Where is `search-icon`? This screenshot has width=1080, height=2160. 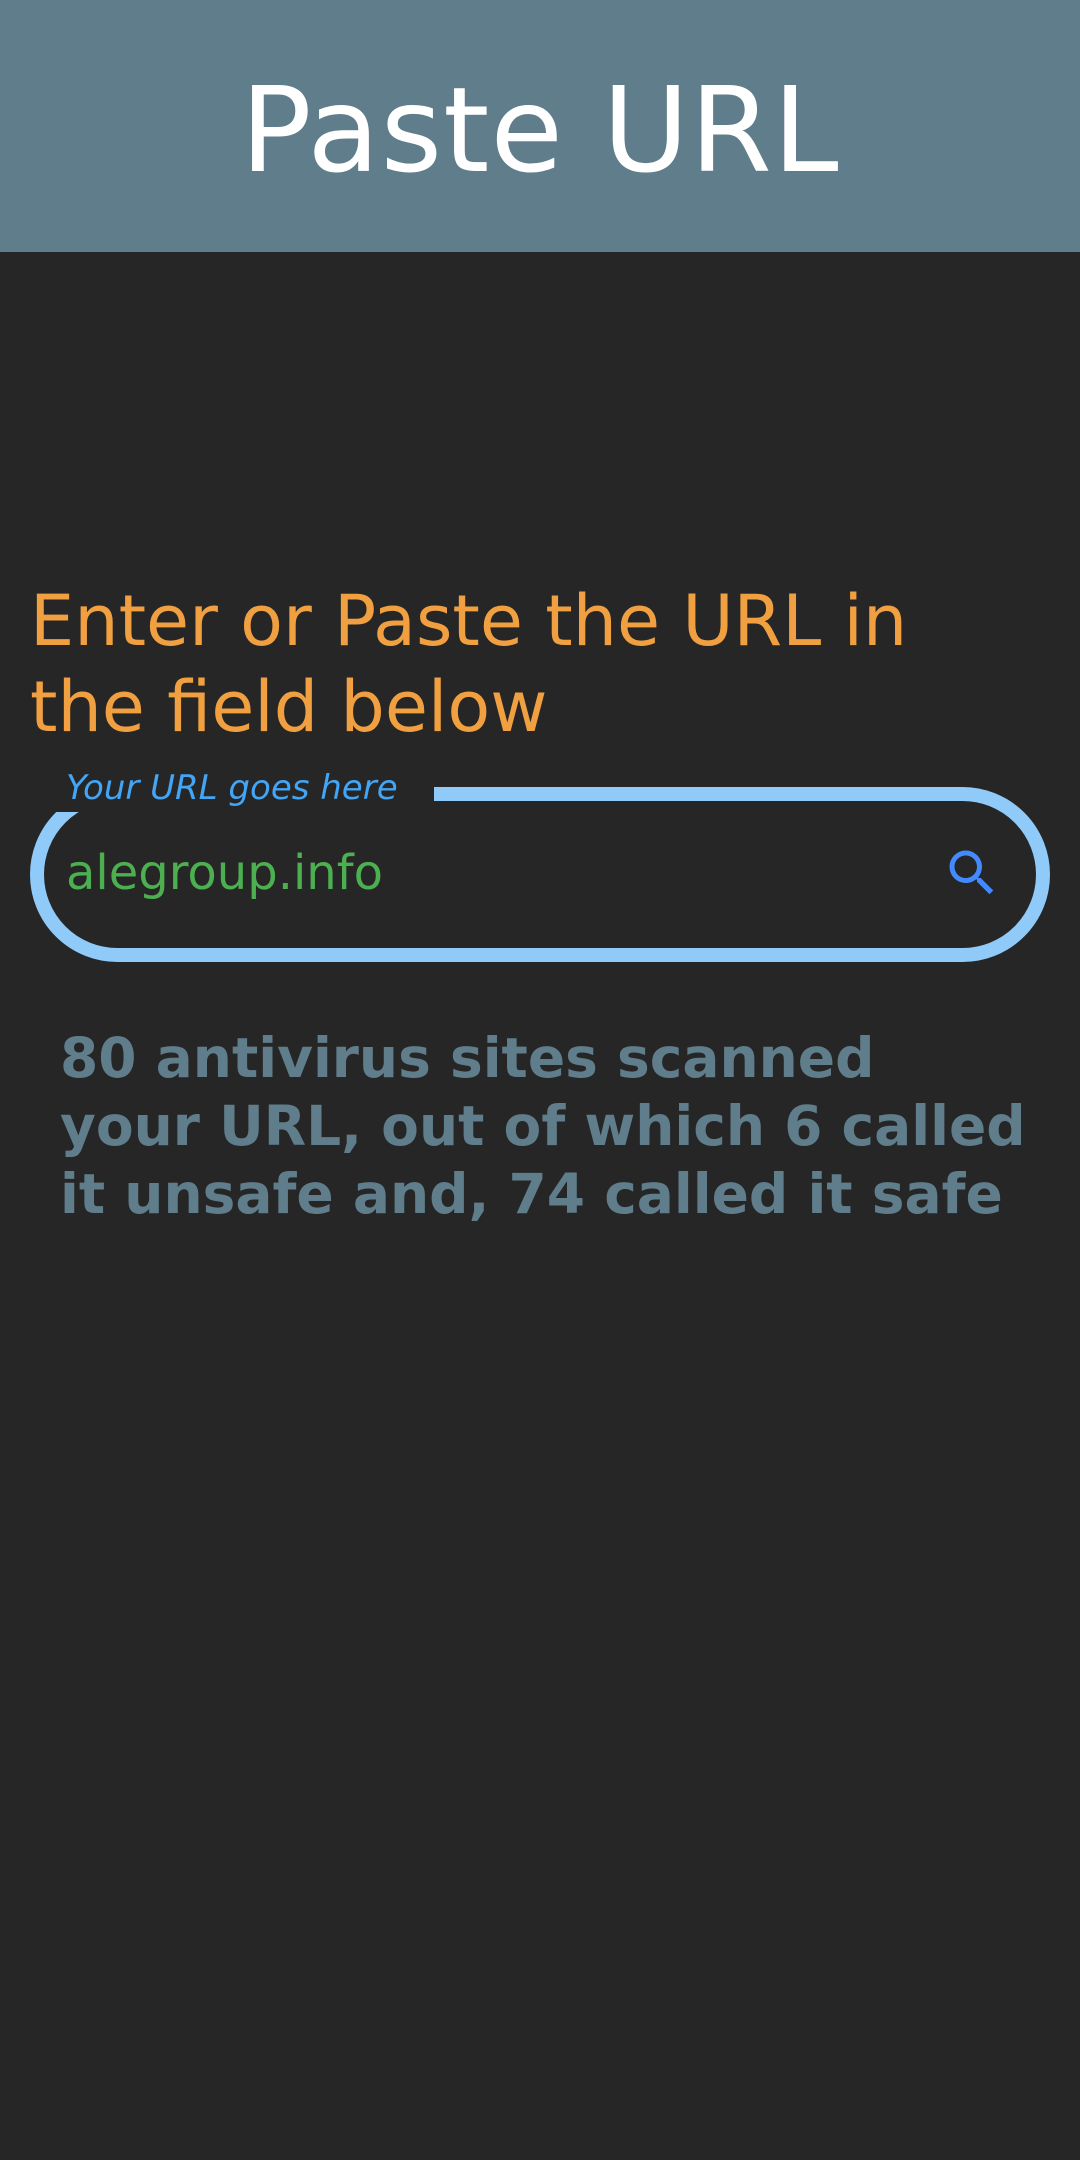 search-icon is located at coordinates (972, 875).